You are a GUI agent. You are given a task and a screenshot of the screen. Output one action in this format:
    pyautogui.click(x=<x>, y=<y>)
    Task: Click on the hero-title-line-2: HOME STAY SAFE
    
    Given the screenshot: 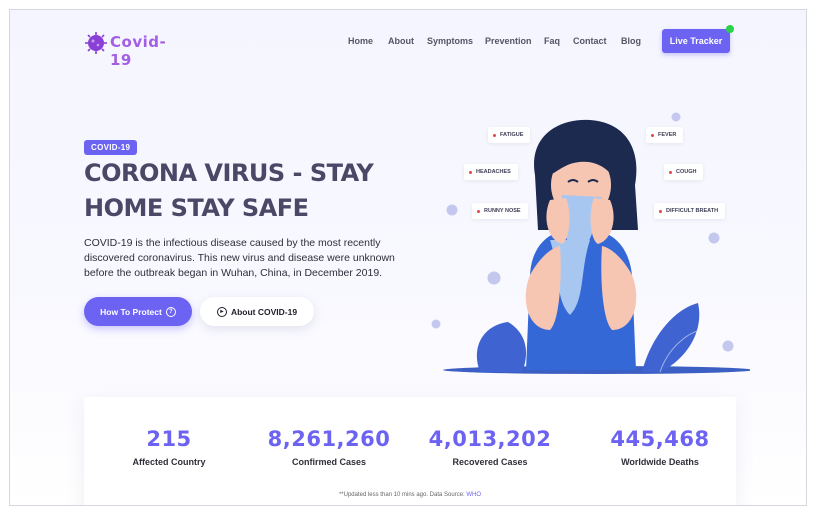 What is the action you would take?
    pyautogui.click(x=196, y=208)
    